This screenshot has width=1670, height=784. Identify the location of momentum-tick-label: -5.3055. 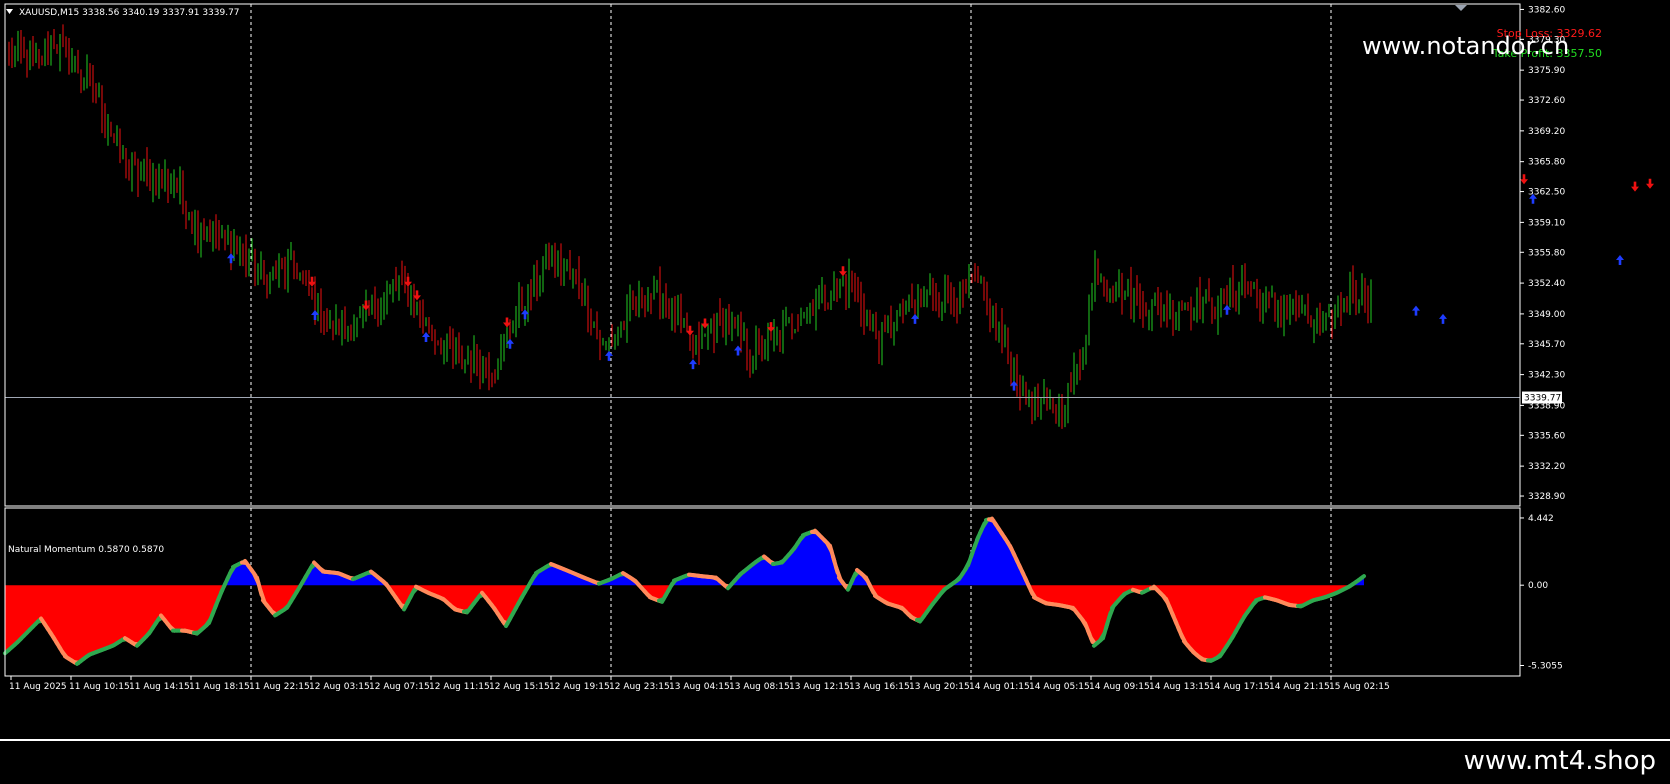
(1545, 666).